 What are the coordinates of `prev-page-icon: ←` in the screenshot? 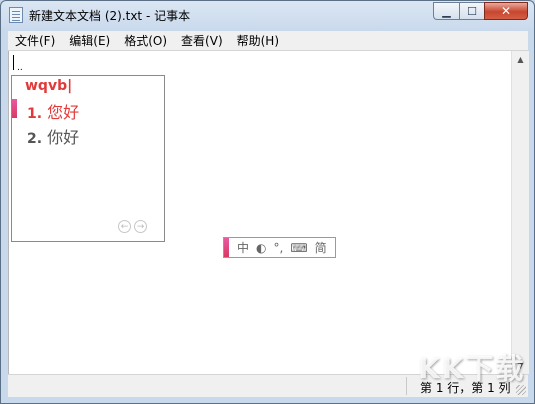 It's located at (124, 226).